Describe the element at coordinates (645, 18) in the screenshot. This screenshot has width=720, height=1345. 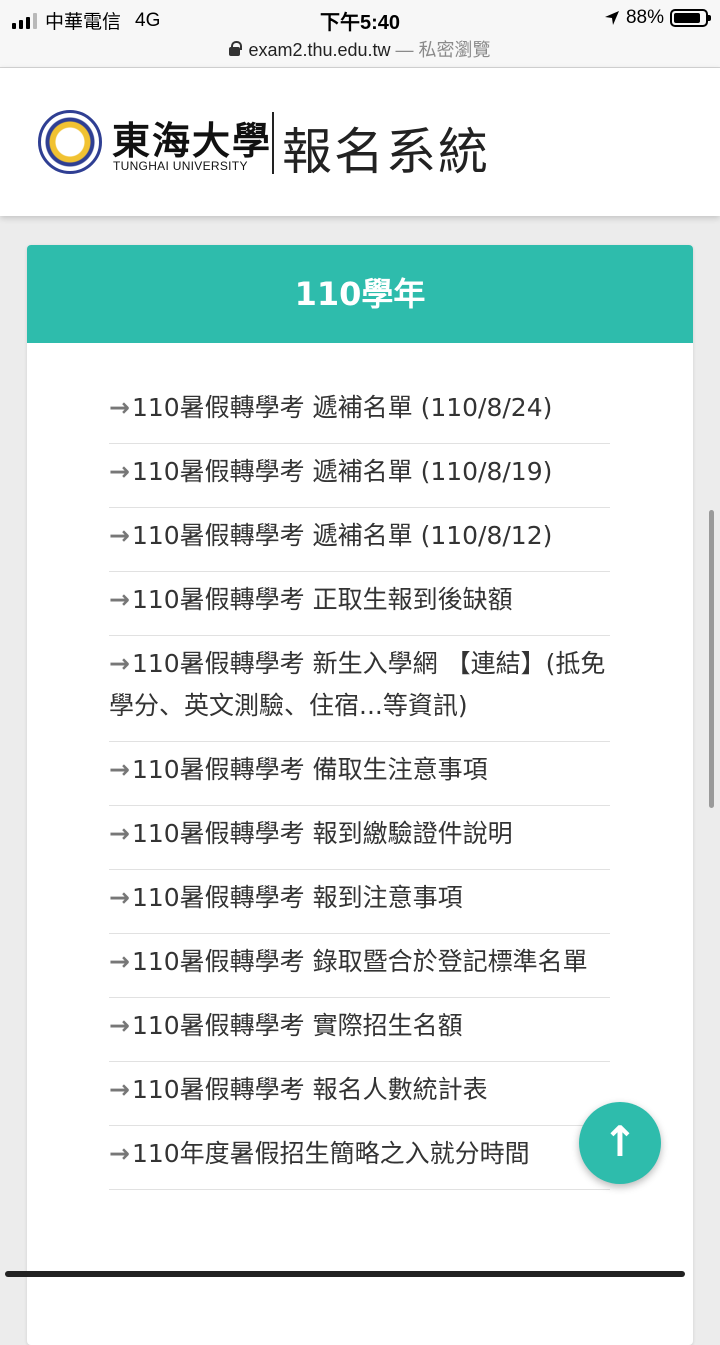
I see `battery-percent: 88%` at that location.